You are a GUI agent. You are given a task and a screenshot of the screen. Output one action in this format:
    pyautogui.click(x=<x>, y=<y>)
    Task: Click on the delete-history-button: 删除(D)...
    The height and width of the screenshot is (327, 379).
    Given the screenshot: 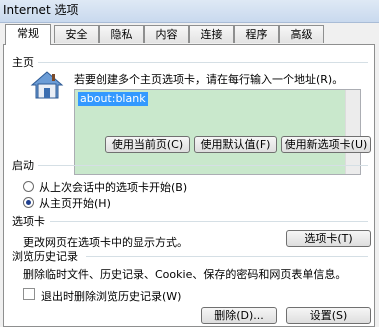 What is the action you would take?
    pyautogui.click(x=239, y=315)
    